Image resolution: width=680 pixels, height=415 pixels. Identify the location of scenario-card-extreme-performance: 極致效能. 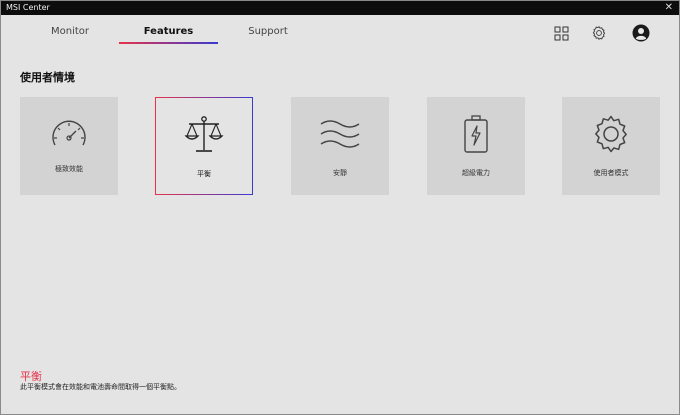
(69, 146).